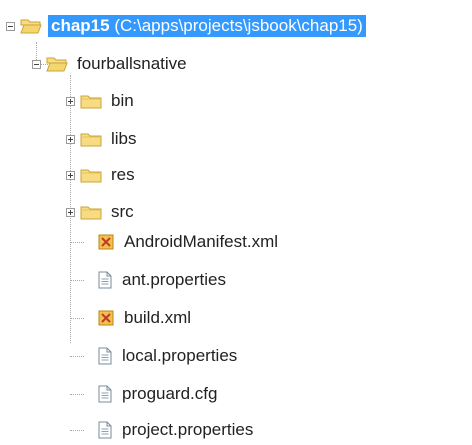  What do you see at coordinates (122, 212) in the screenshot?
I see `folder-label: src` at bounding box center [122, 212].